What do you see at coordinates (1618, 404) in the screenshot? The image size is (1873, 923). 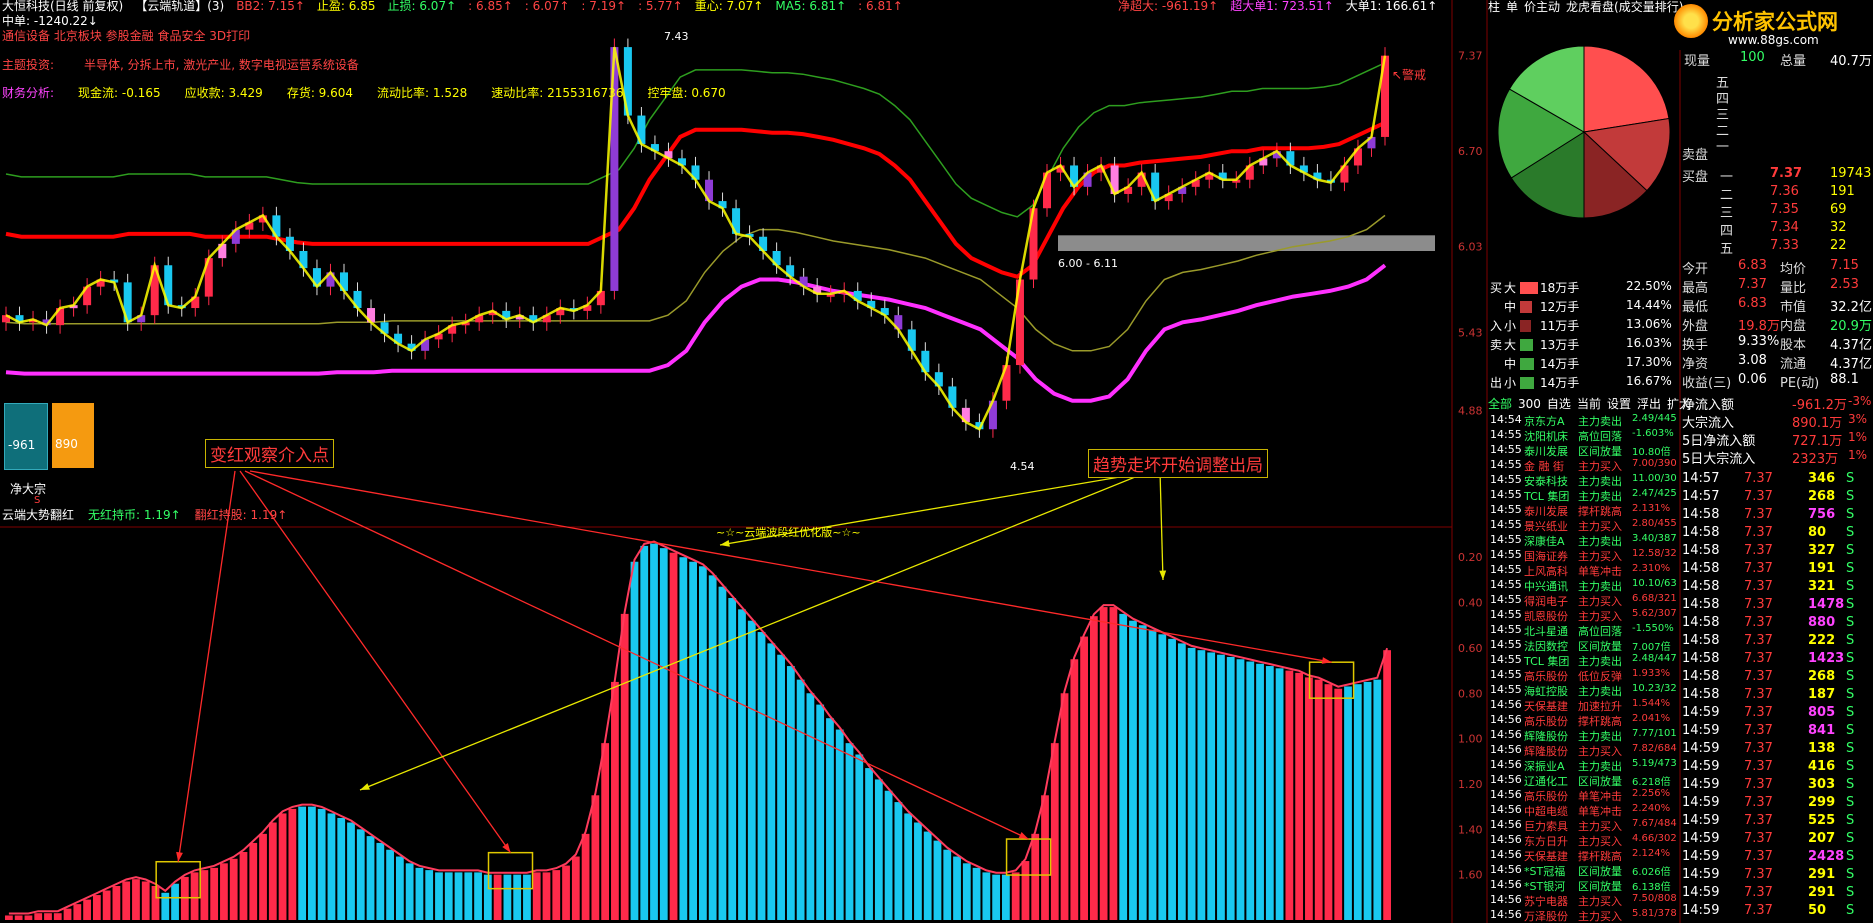 I see `list-tab-4: 设置` at bounding box center [1618, 404].